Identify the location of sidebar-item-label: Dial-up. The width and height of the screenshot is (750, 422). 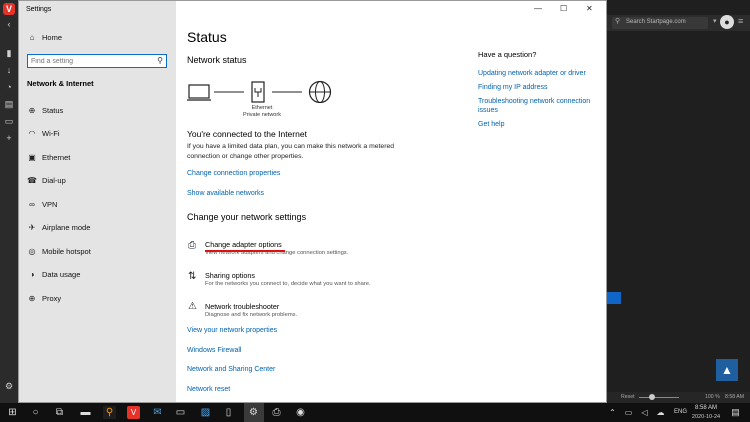
(54, 180).